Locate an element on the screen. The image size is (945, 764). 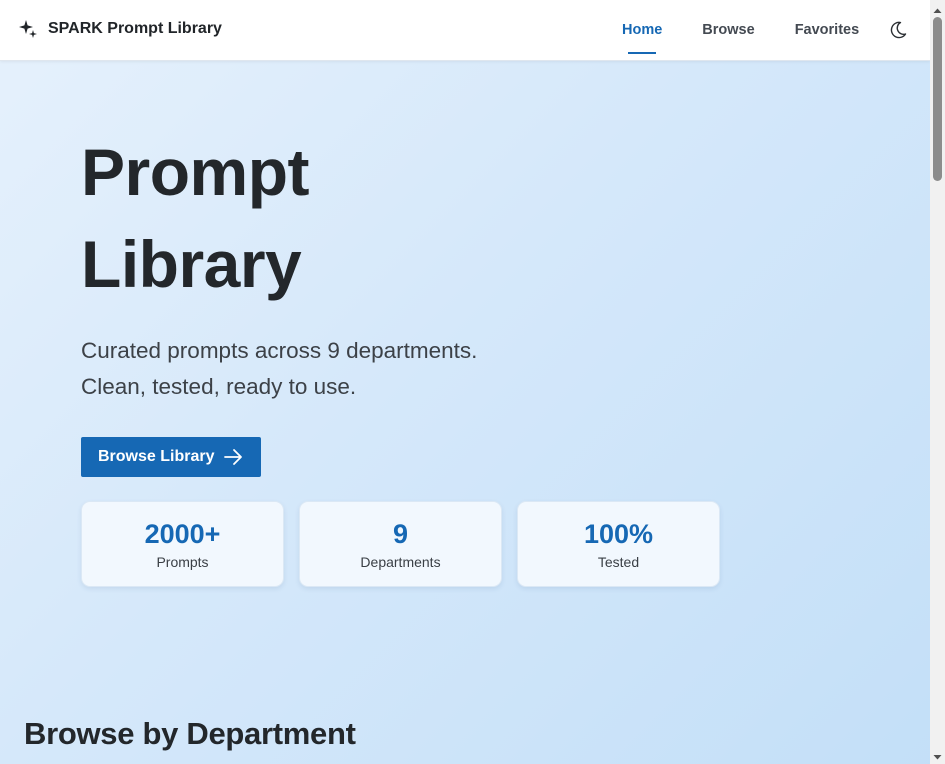
vertical-scrollbar is located at coordinates (937, 382).